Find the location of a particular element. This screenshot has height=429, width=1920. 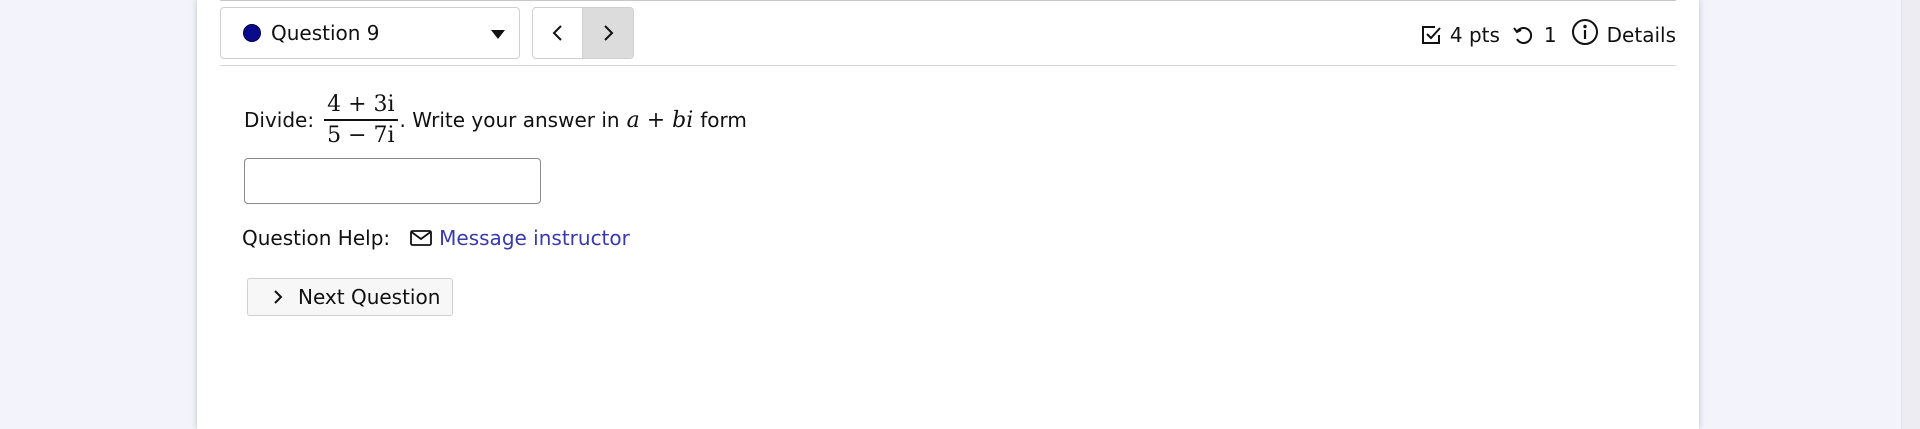

chevron-left-icon is located at coordinates (557, 33).